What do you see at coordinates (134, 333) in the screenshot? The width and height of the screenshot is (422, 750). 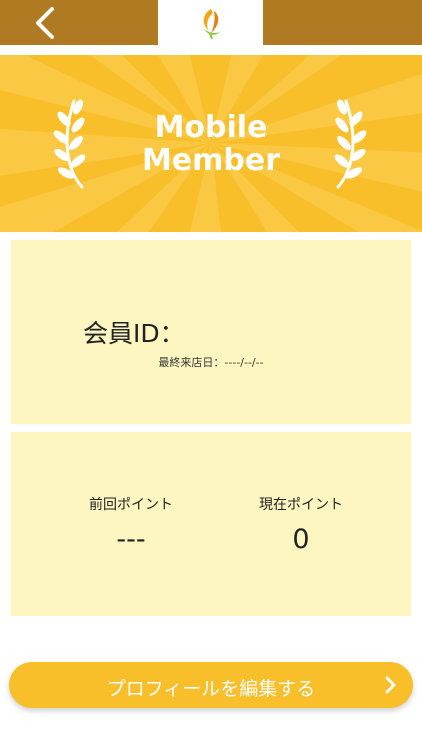 I see `member-id-label: 会員ID：` at bounding box center [134, 333].